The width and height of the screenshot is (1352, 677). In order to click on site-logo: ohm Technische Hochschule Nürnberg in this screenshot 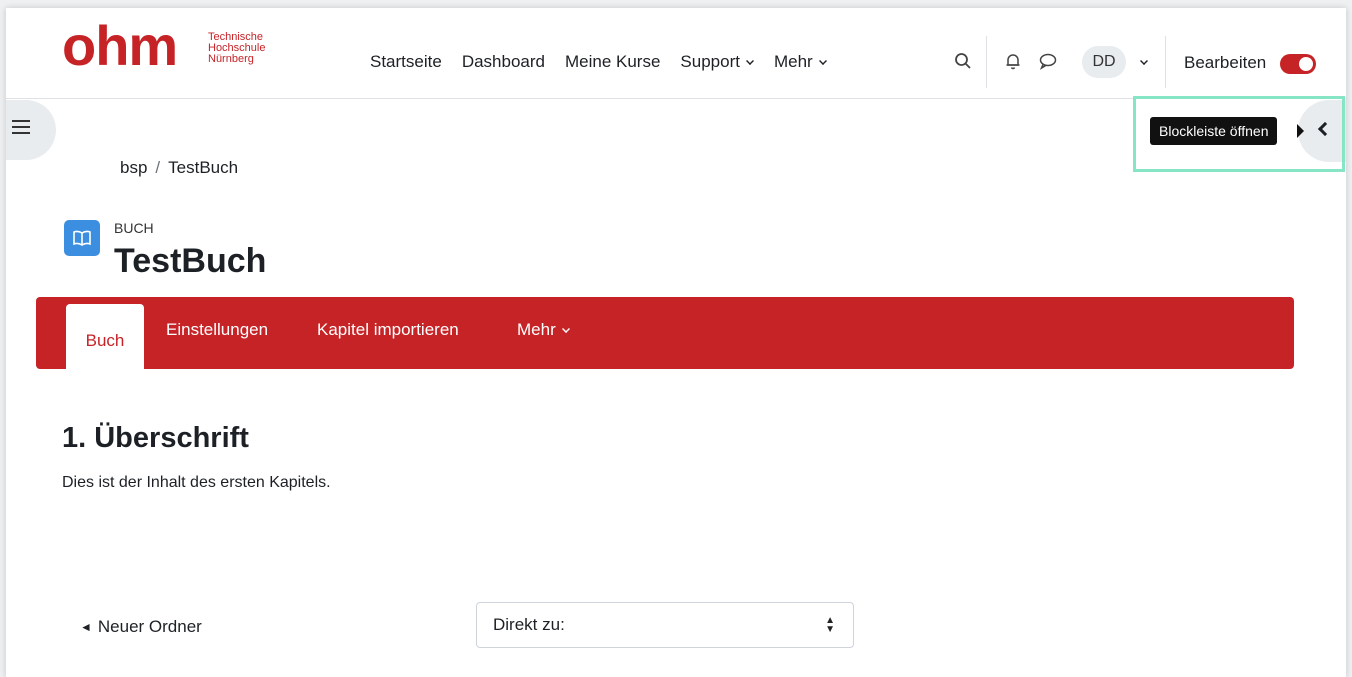, I will do `click(177, 46)`.